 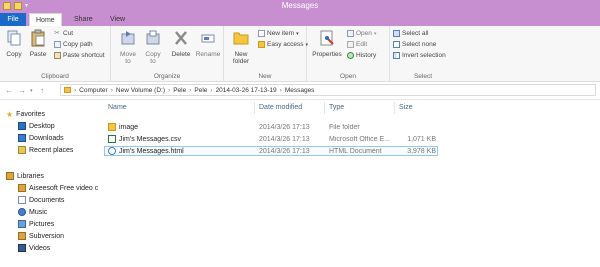 What do you see at coordinates (45, 150) in the screenshot?
I see `nav-item-recent-places: Recent places` at bounding box center [45, 150].